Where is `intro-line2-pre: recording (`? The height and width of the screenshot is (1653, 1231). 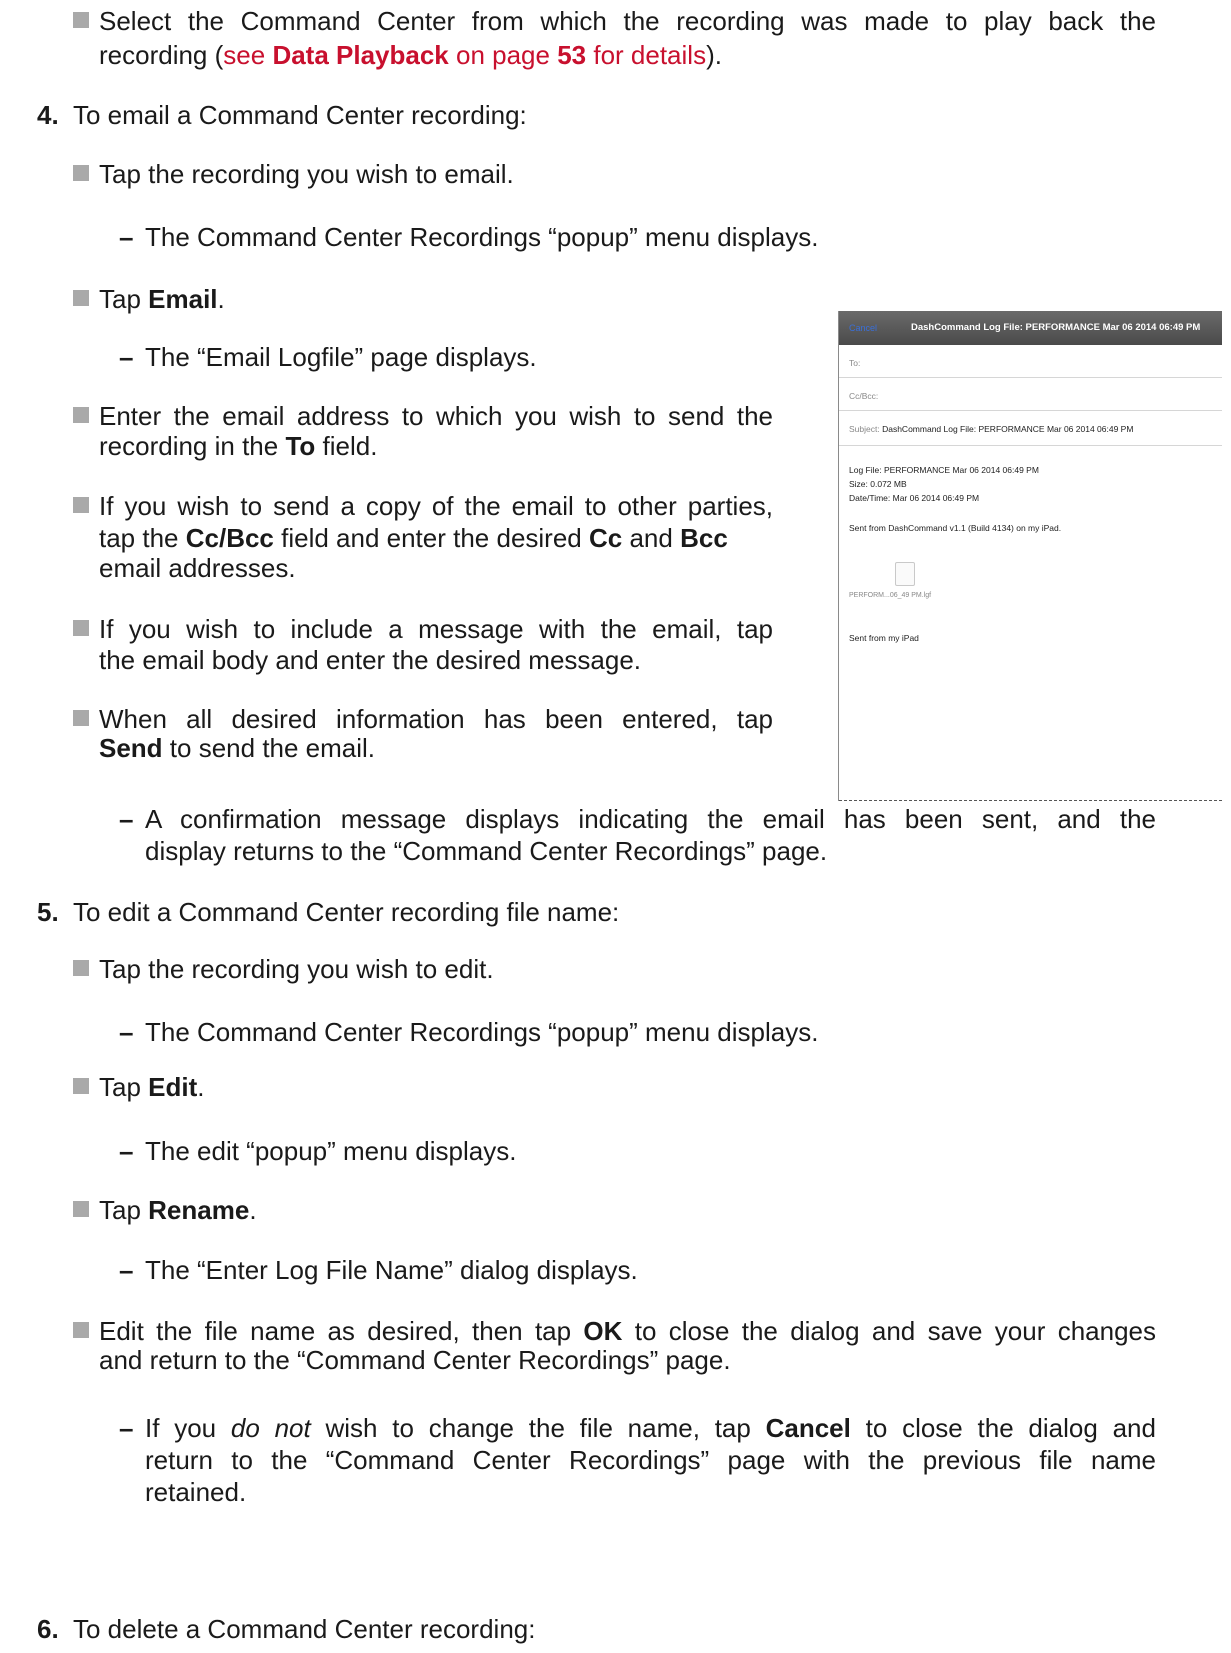
intro-line2-pre: recording ( is located at coordinates (161, 55).